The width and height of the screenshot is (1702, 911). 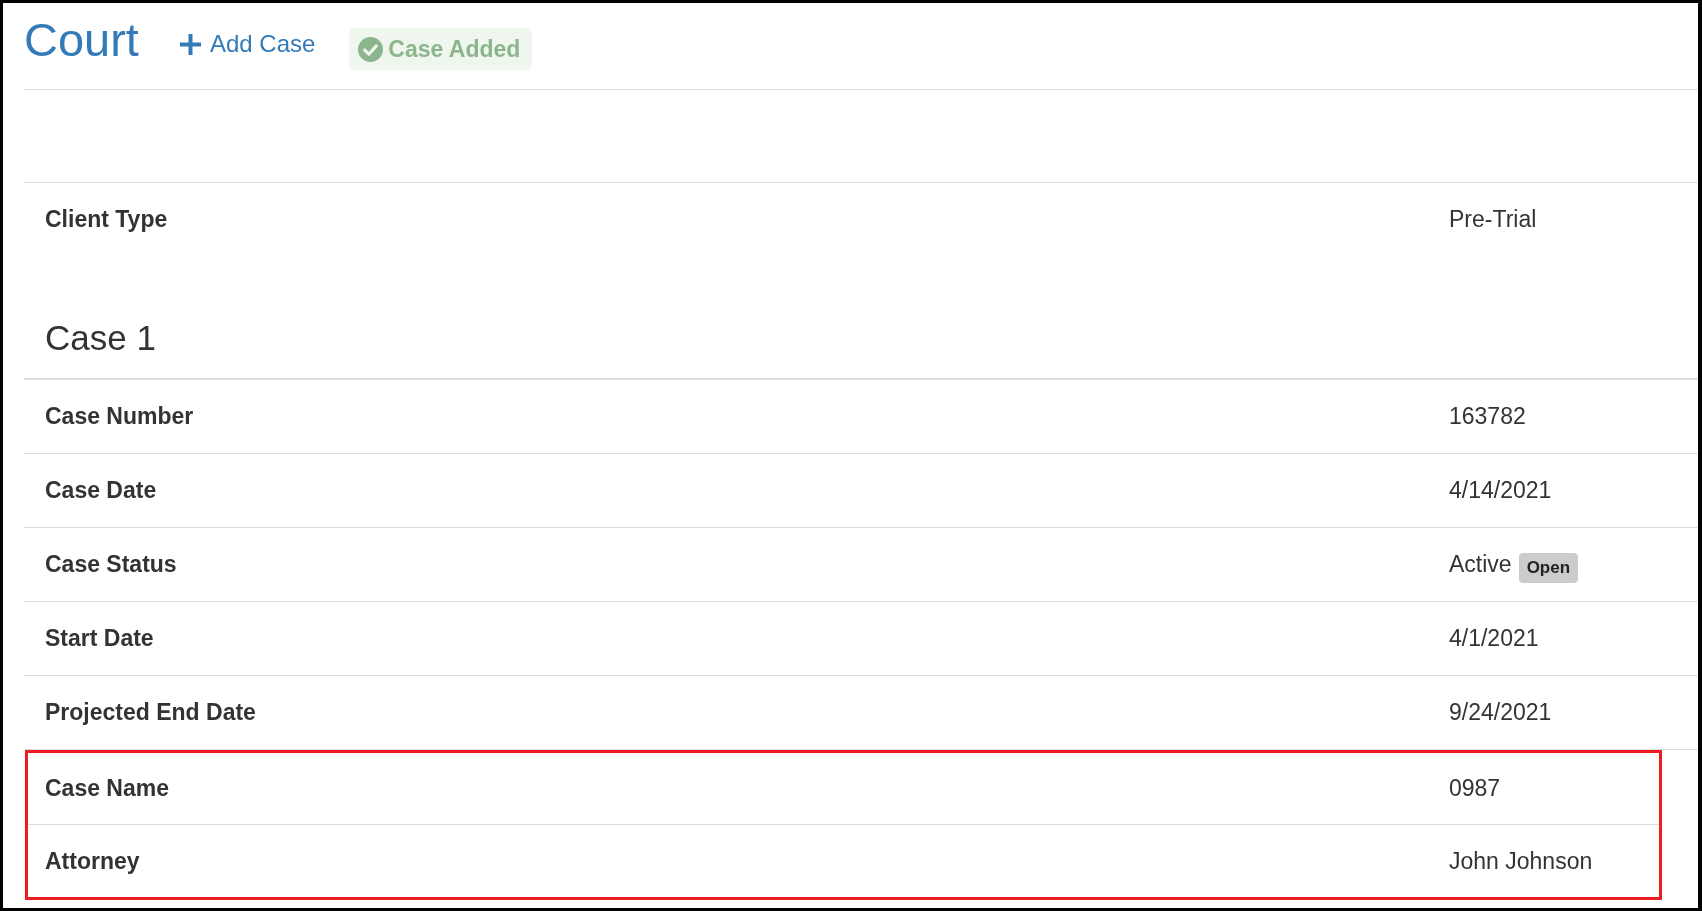 I want to click on field-label: Case Name, so click(x=107, y=788).